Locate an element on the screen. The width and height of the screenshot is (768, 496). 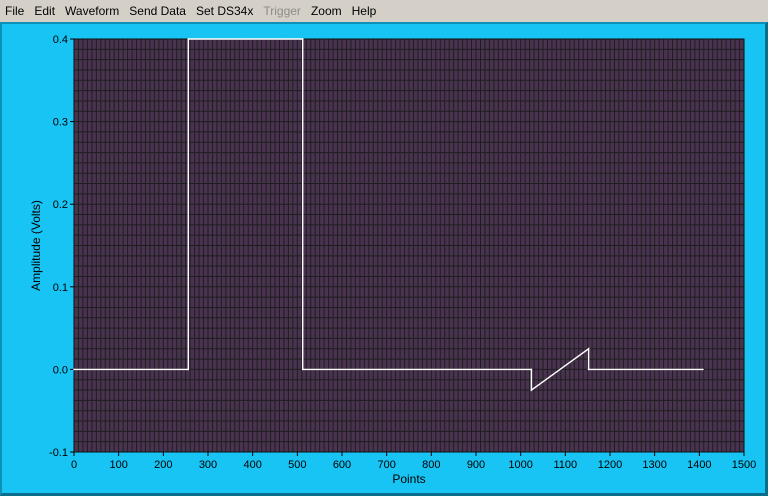
menu-edit: Edit is located at coordinates (44, 11).